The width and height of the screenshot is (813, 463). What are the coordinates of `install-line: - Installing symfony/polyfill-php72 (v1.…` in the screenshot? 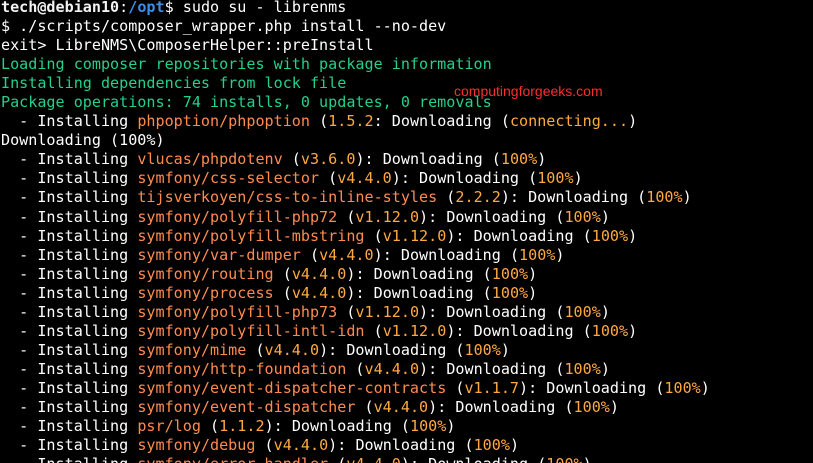 It's located at (305, 216).